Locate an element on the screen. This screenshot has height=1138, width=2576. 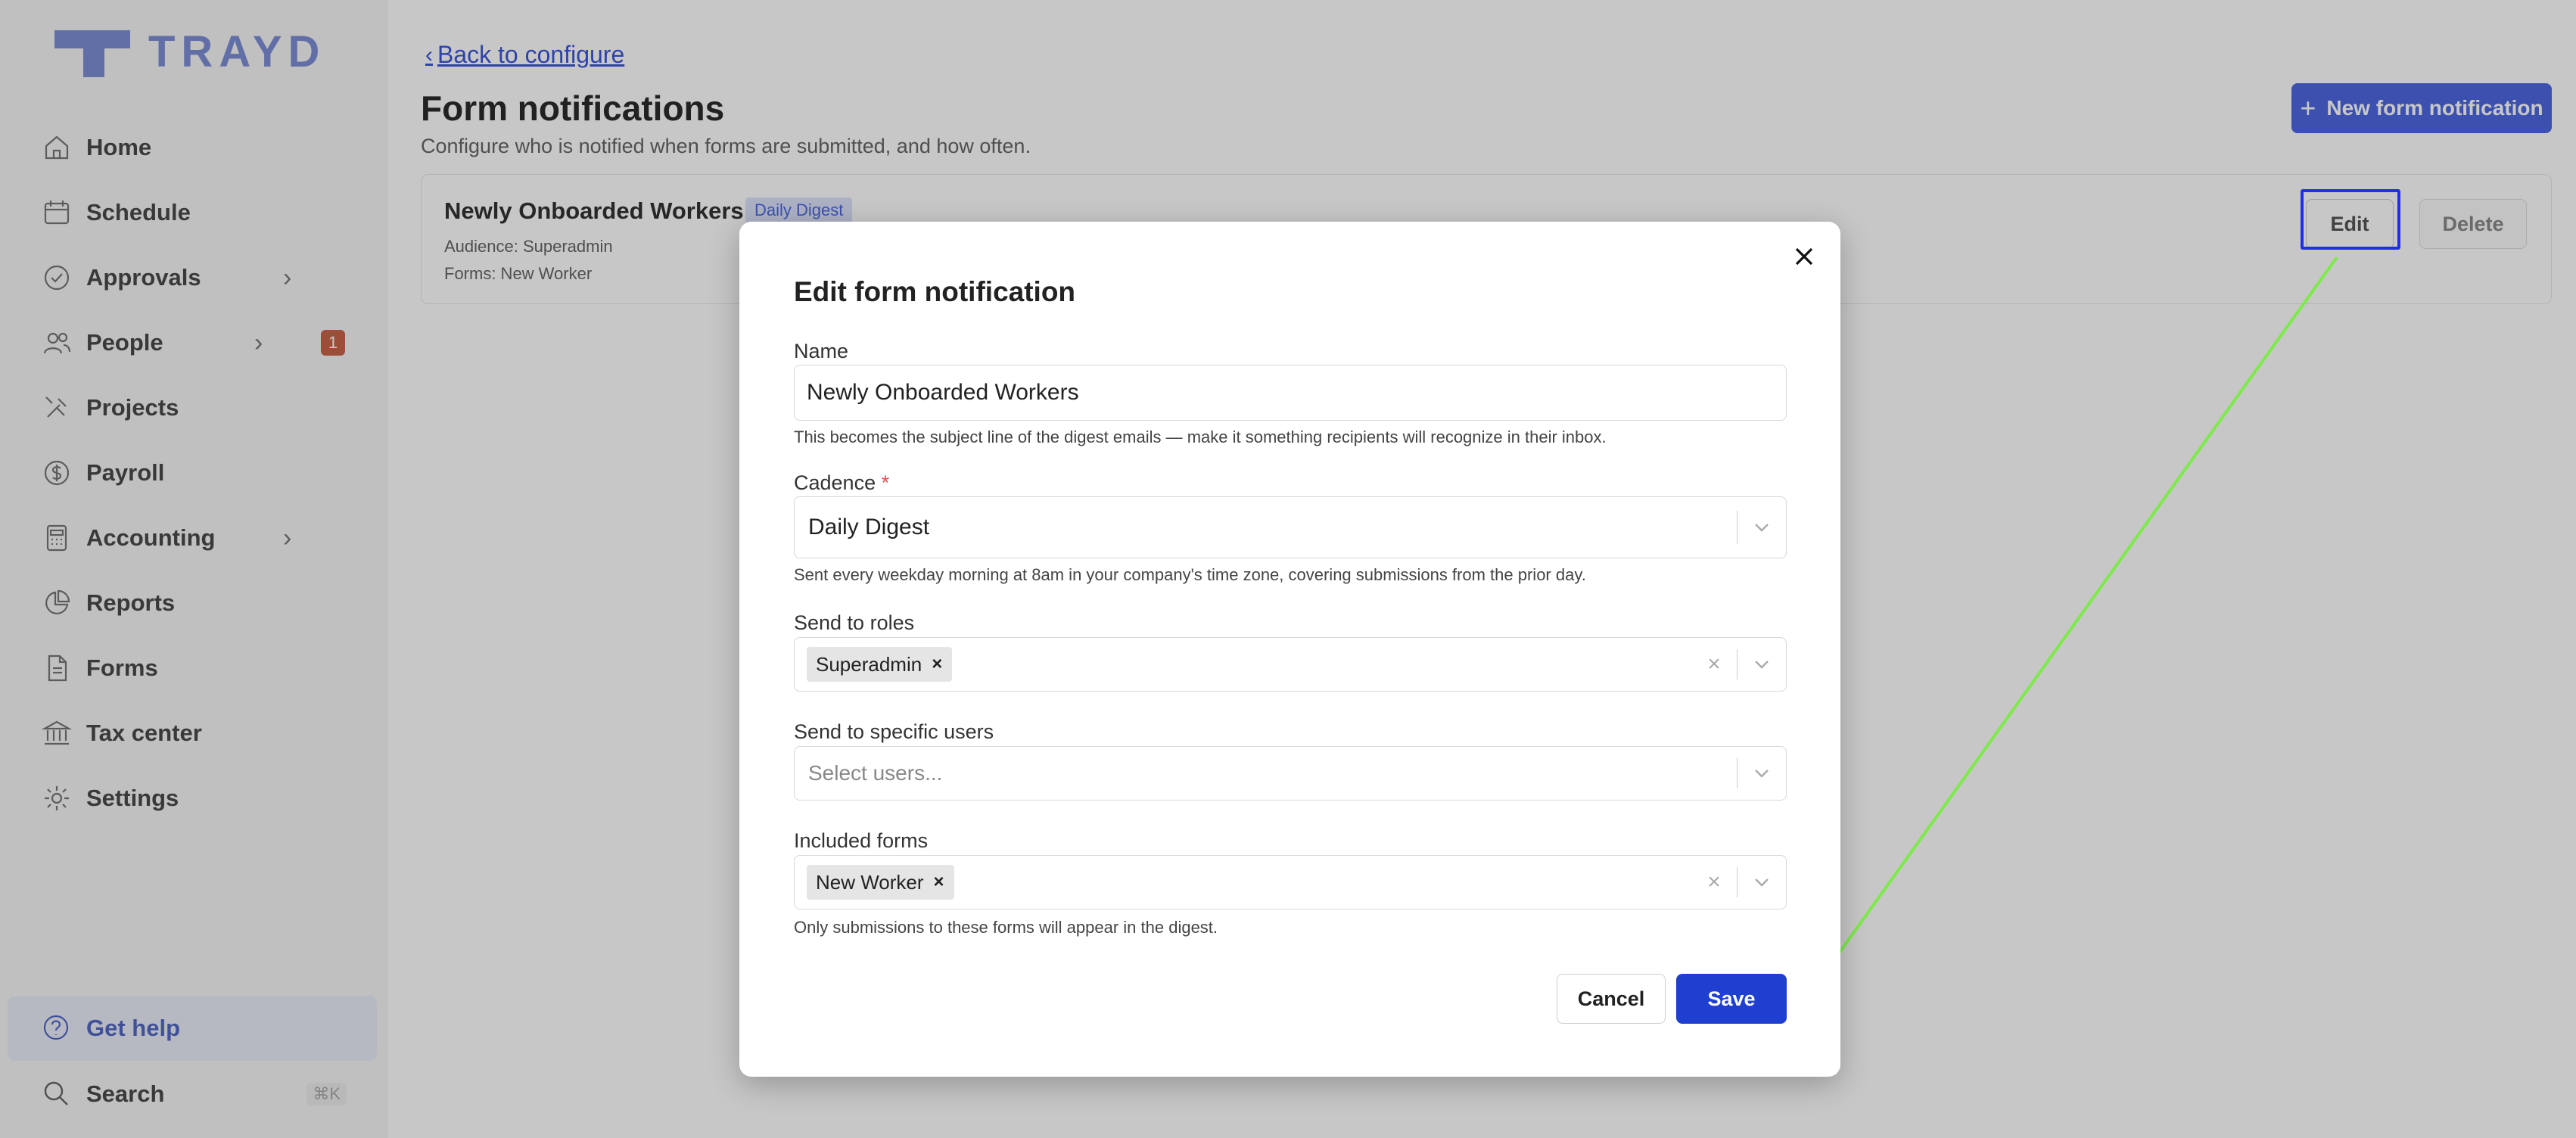
users-select-indicators is located at coordinates (1761, 773).